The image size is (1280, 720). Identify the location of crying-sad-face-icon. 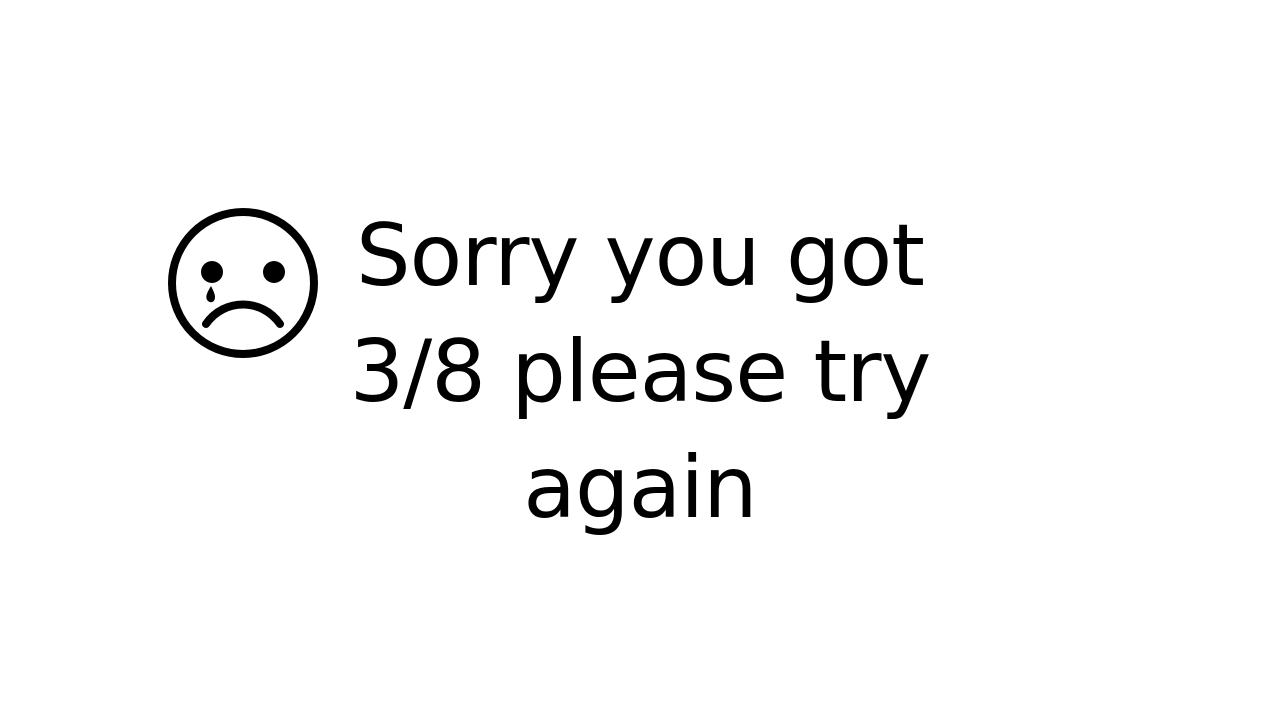
(243, 283).